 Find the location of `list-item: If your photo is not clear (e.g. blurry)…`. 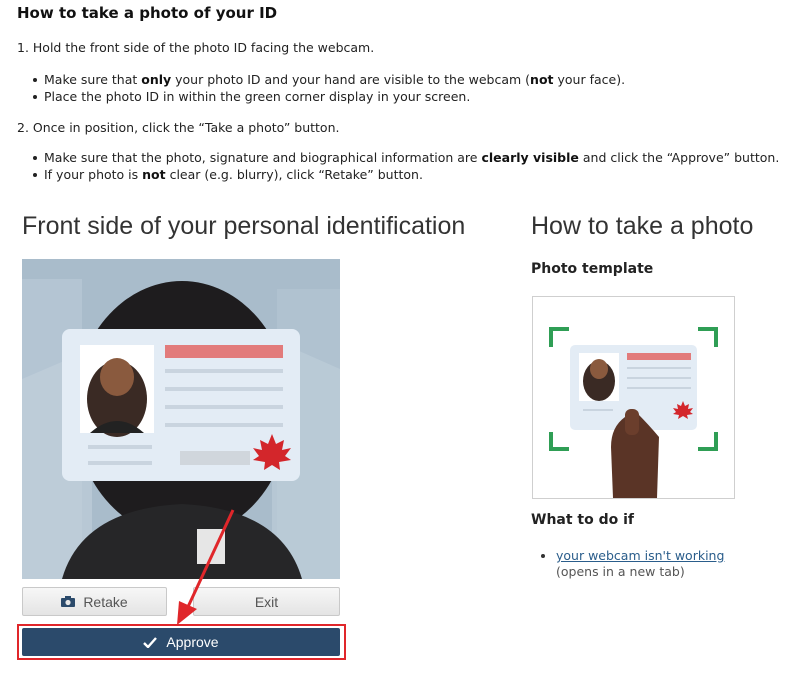

list-item: If your photo is not clear (e.g. blurry)… is located at coordinates (406, 174).